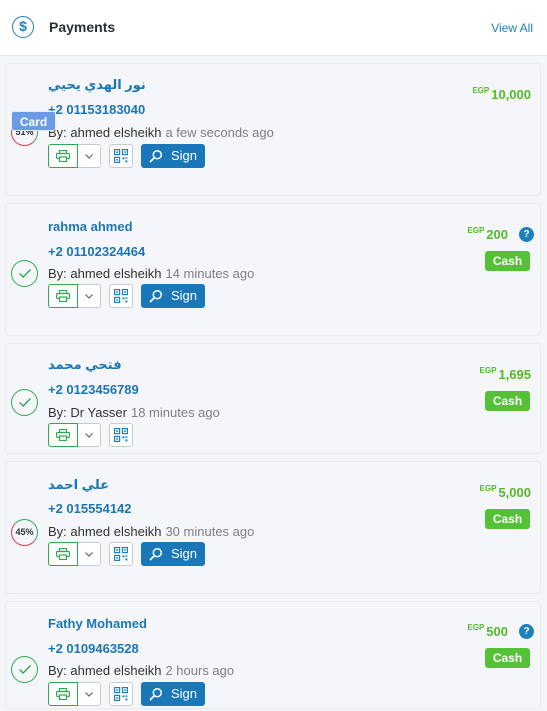  I want to click on patient-phone: +2 0123456789, so click(93, 389).